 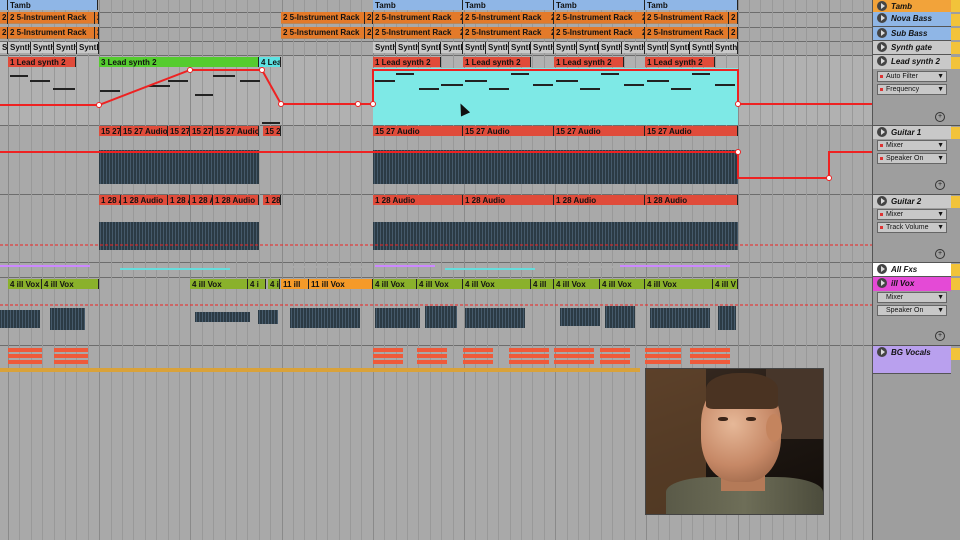 I want to click on automation-line-lead-synth, so click(x=436, y=87).